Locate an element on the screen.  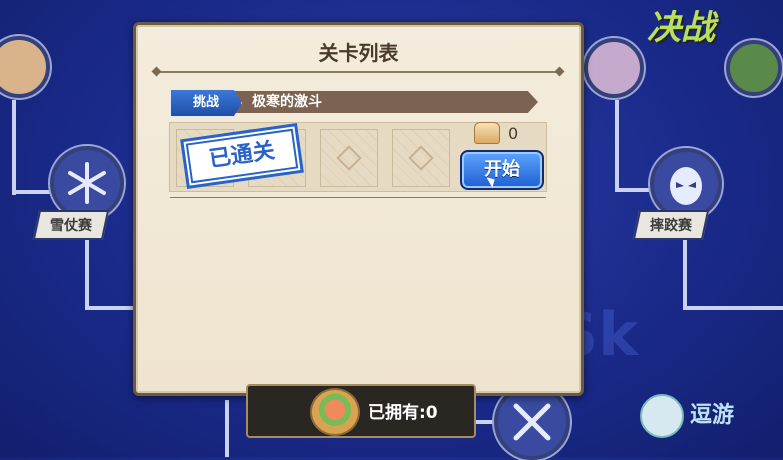
row-divider is located at coordinates (358, 197).